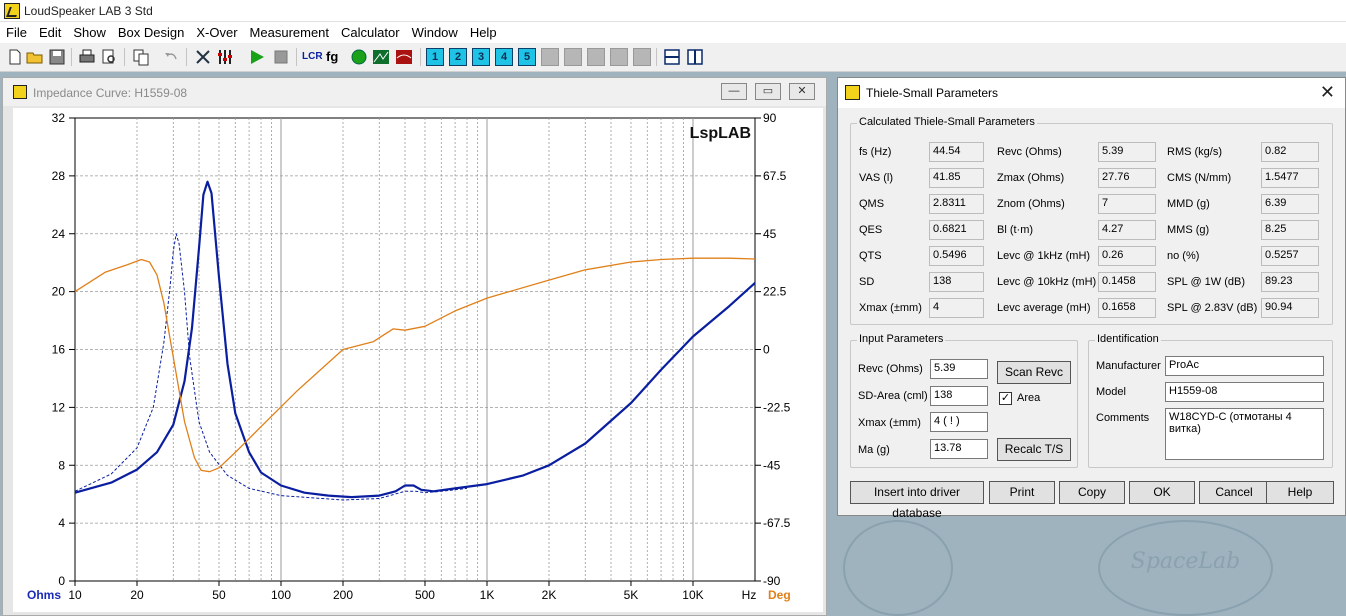 This screenshot has width=1346, height=616. Describe the element at coordinates (414, 92) in the screenshot. I see `impedance-window-title-bar: Impedance Curve: H1559-08 — ▭ ✕` at that location.